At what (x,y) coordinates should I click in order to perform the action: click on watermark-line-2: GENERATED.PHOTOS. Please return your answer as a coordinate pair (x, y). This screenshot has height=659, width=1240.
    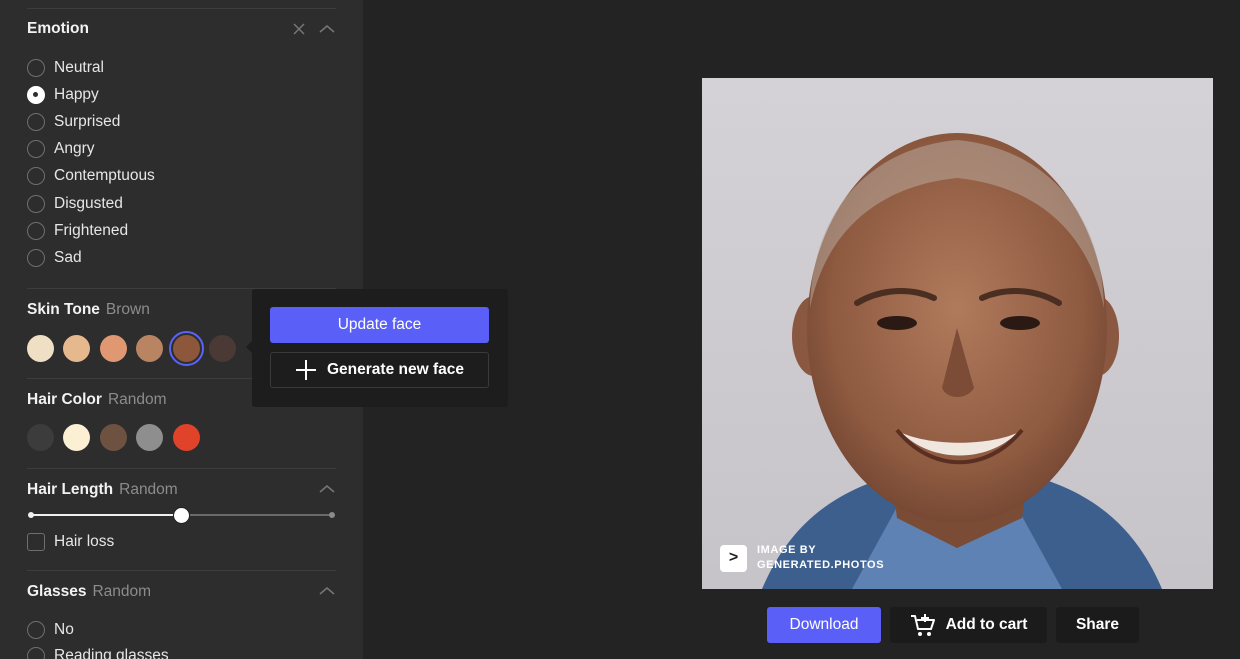
    Looking at the image, I should click on (821, 565).